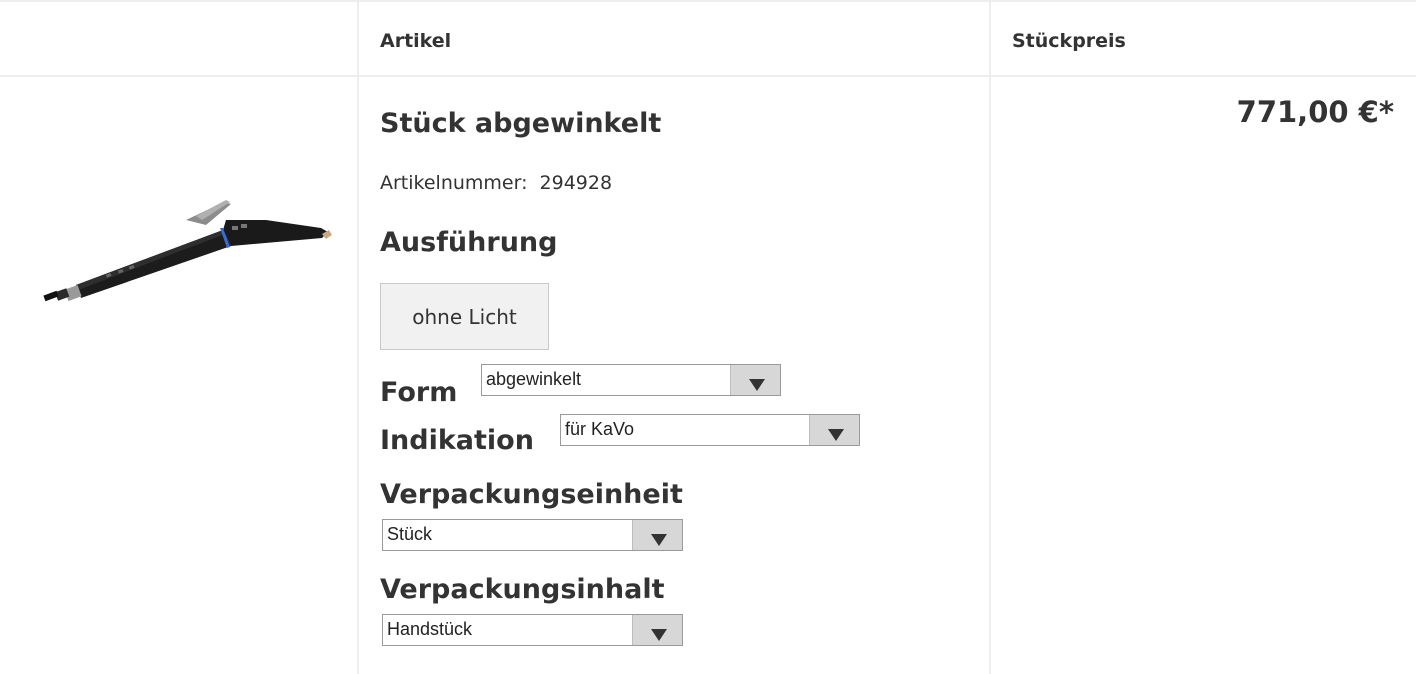  What do you see at coordinates (522, 589) in the screenshot?
I see `packaging-content-label: Verpackungsinhalt` at bounding box center [522, 589].